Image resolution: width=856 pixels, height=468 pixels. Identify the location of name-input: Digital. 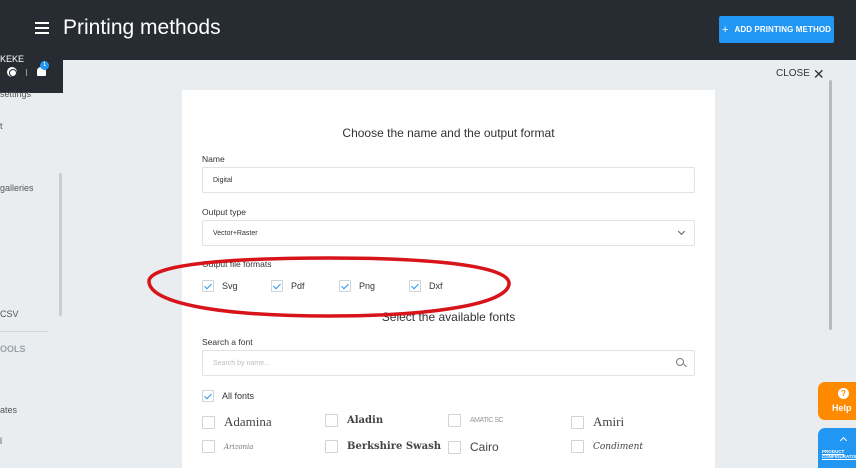
(448, 180).